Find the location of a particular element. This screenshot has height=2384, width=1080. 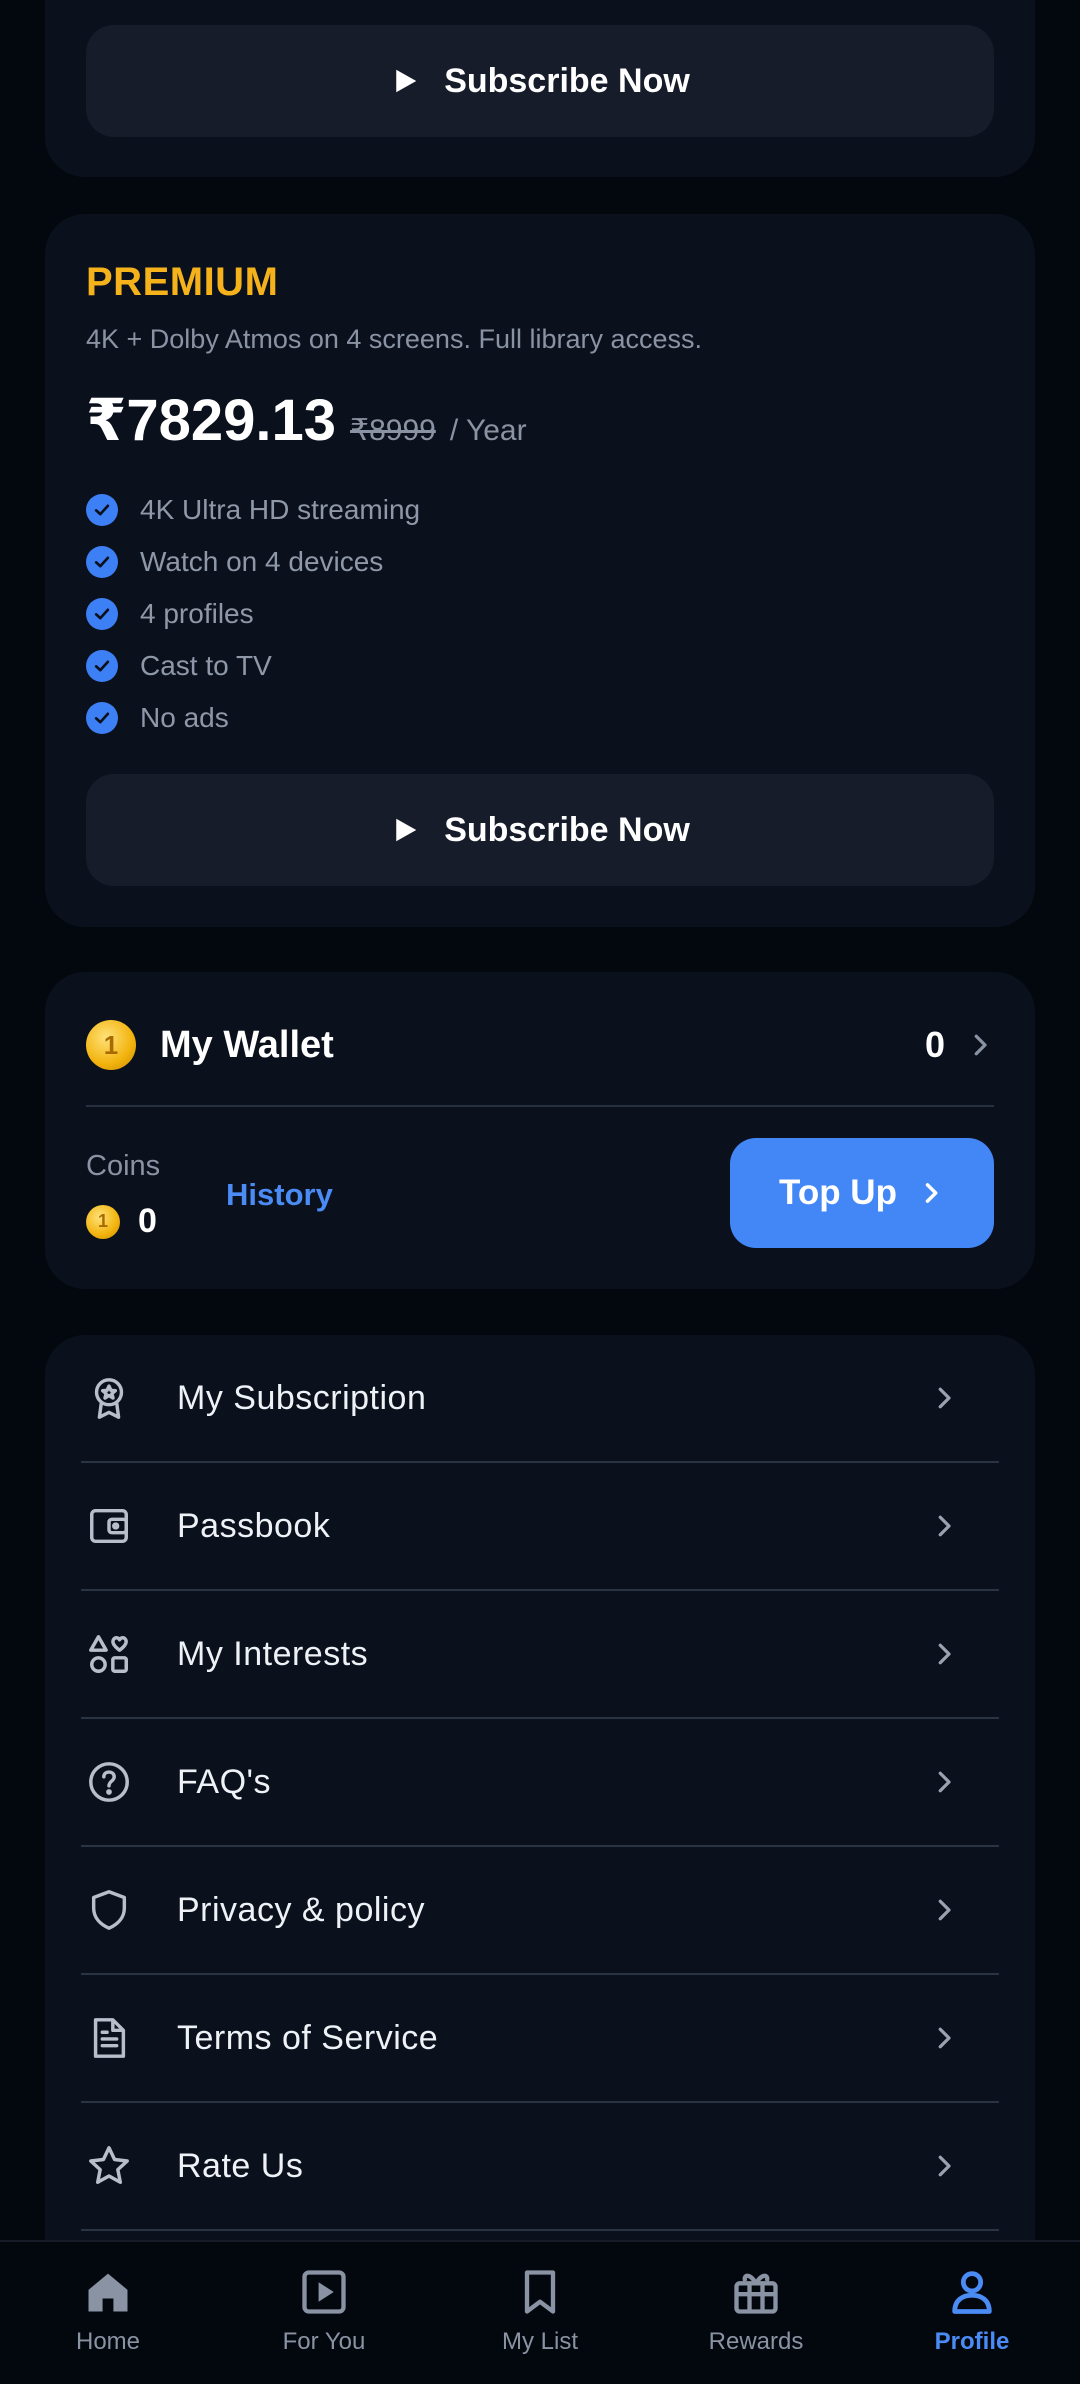

menu-item-label: My Subscription is located at coordinates (302, 1397).